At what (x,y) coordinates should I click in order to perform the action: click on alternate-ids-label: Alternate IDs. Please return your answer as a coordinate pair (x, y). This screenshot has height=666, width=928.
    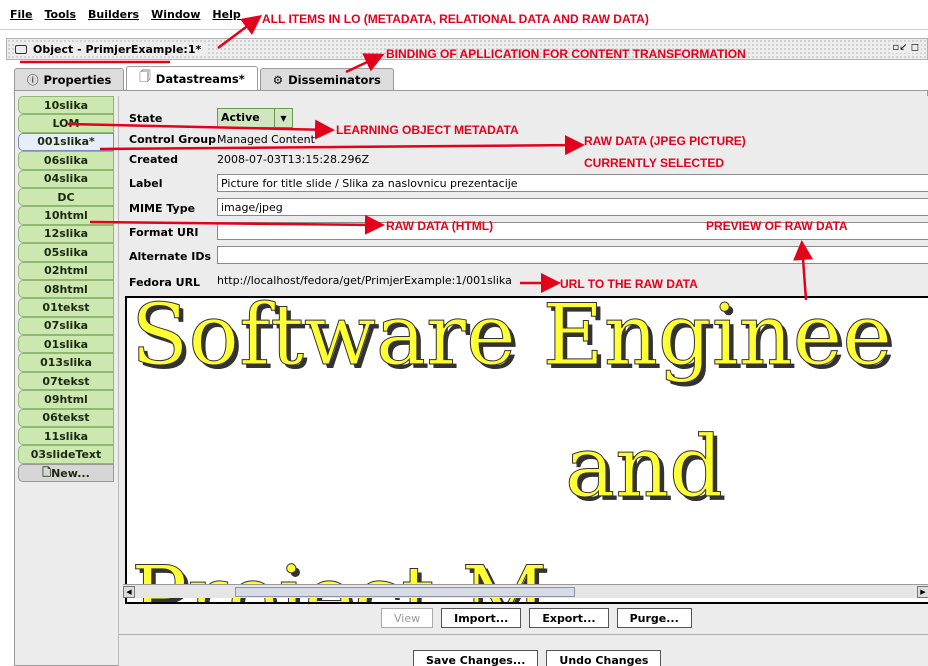
    Looking at the image, I should click on (170, 256).